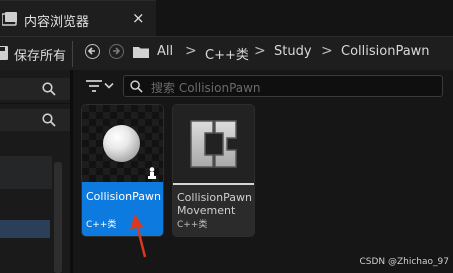 This screenshot has width=453, height=273. Describe the element at coordinates (57, 22) in the screenshot. I see `tab-title: 内容浏览器` at that location.